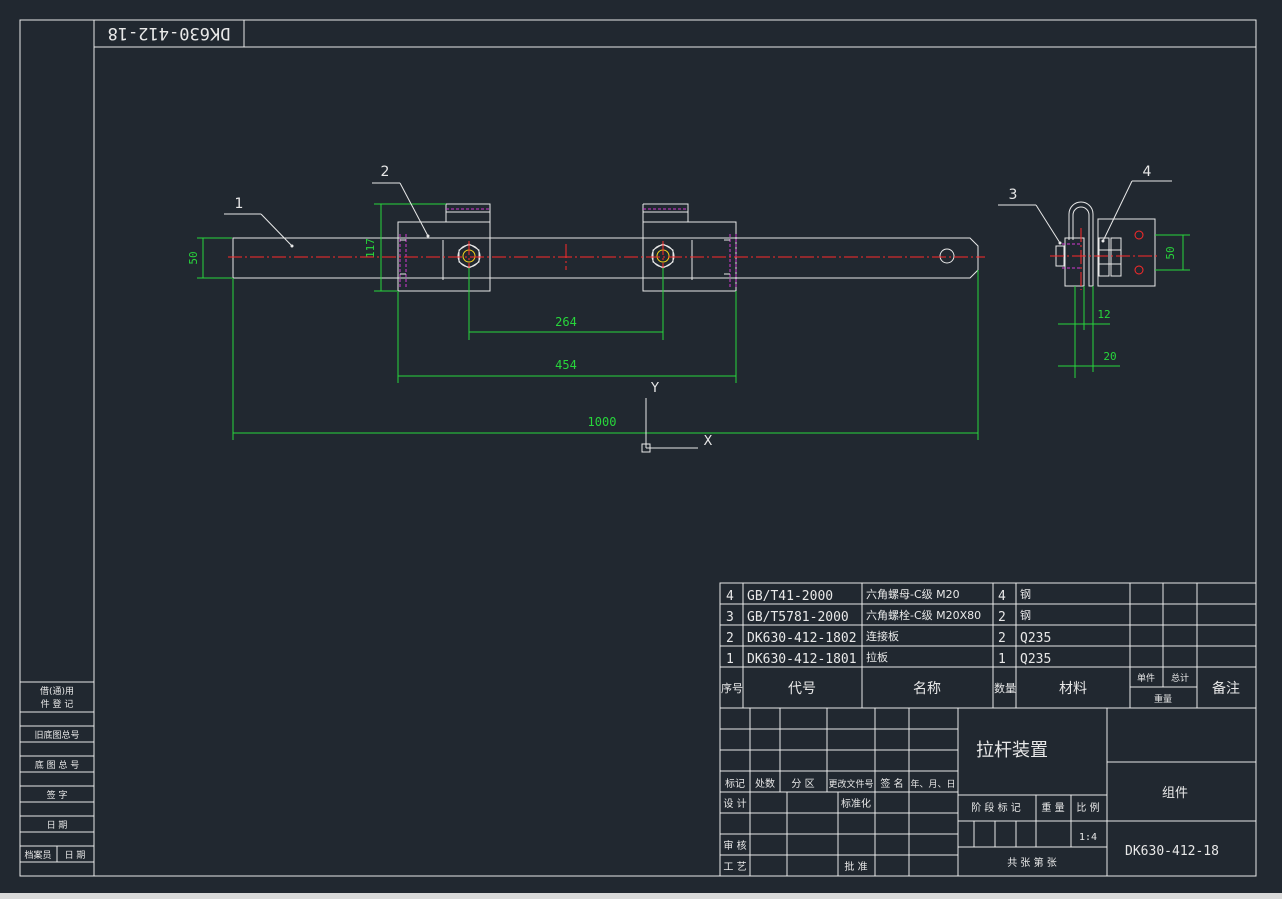  Describe the element at coordinates (57, 795) in the screenshot. I see `svg-text: 签 字` at that location.